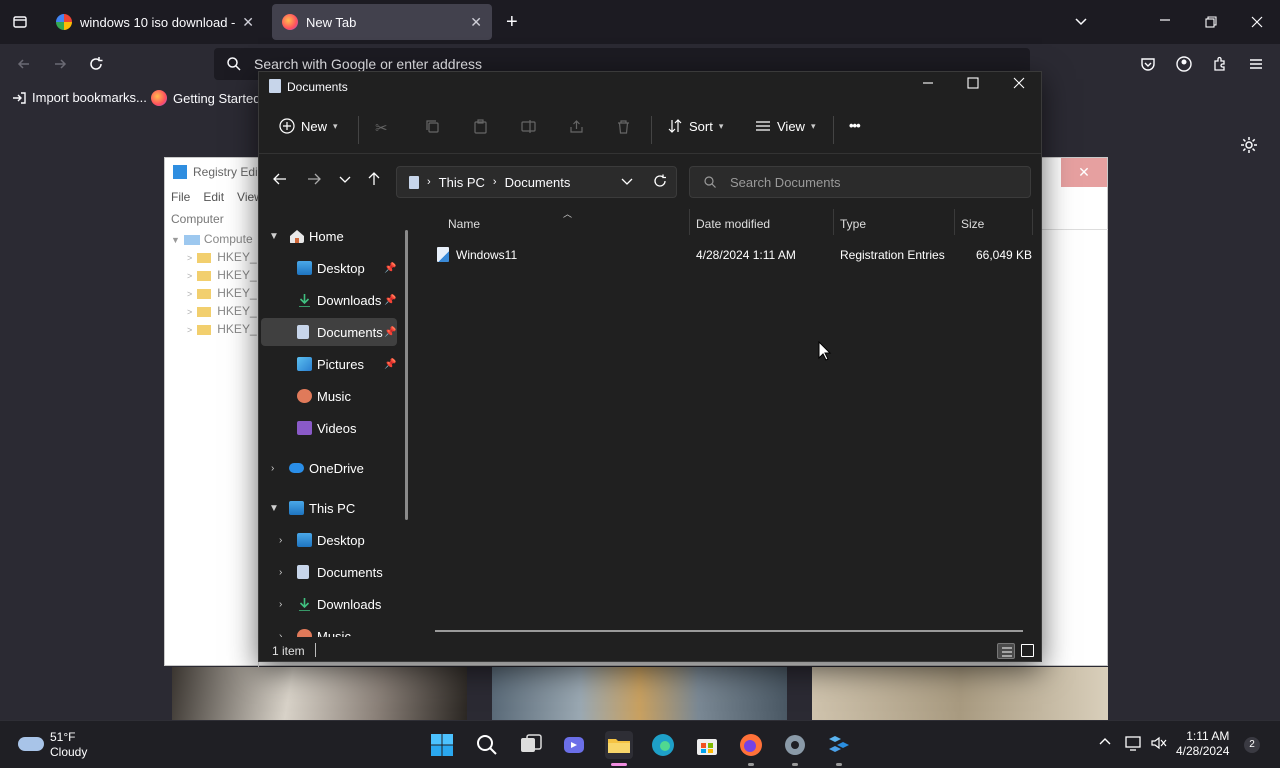 The height and width of the screenshot is (768, 1280). What do you see at coordinates (839, 748) in the screenshot?
I see `registry-editor-app` at bounding box center [839, 748].